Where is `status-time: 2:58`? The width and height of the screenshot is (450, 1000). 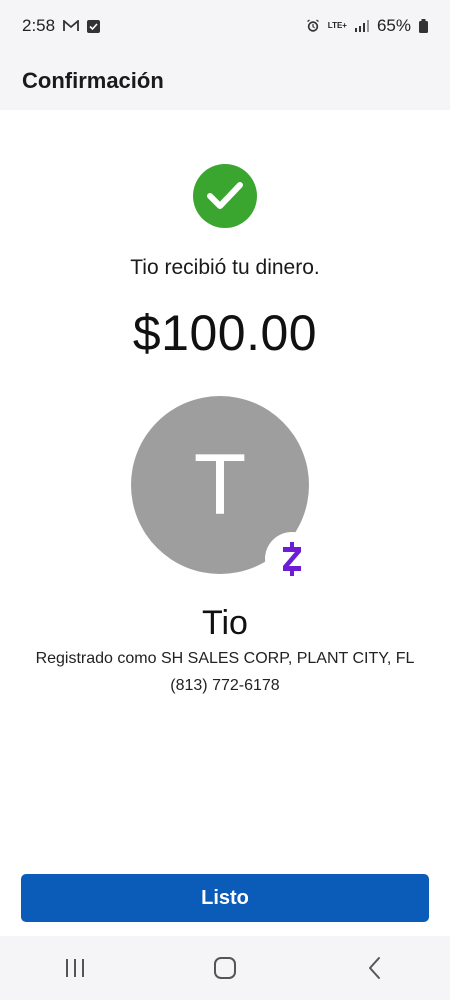 status-time: 2:58 is located at coordinates (39, 25).